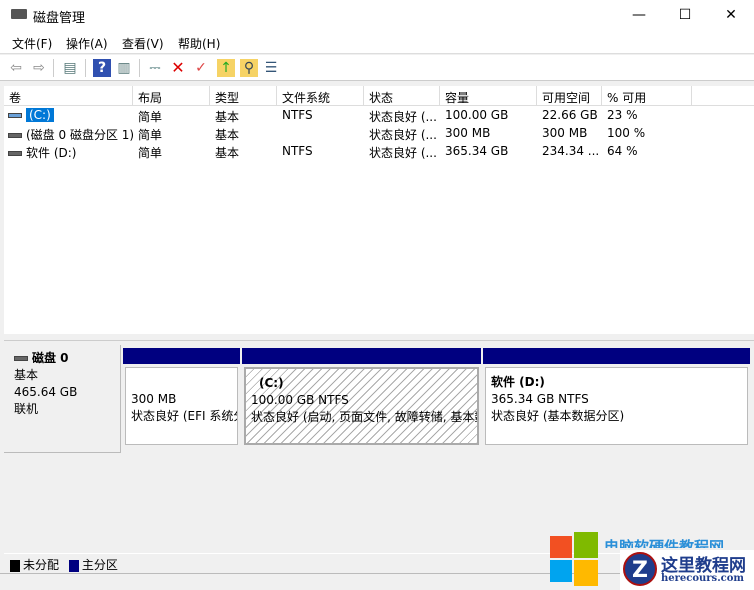 The width and height of the screenshot is (754, 590). I want to click on maximize-button: ☐, so click(685, 15).